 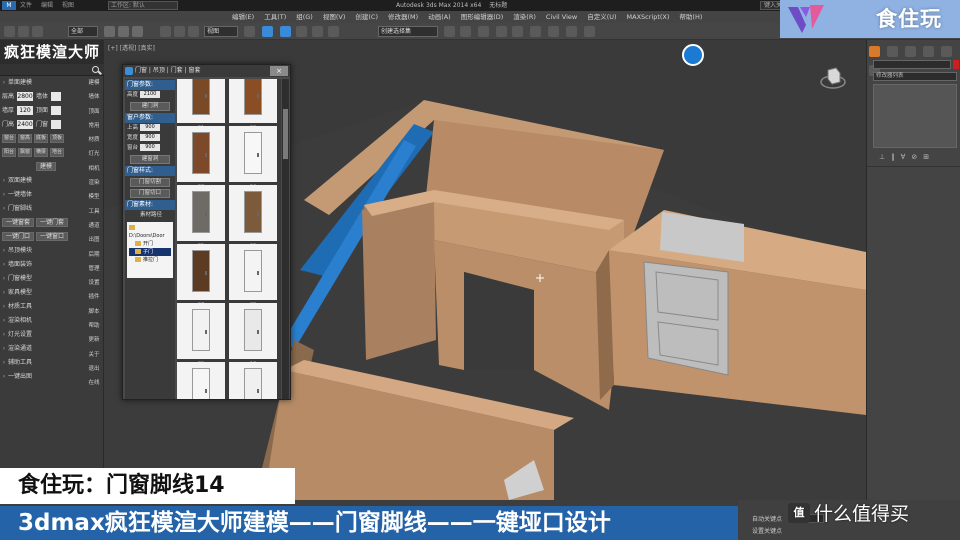 What do you see at coordinates (42, 335) in the screenshot?
I see `plugin-section: › 灯光设置` at bounding box center [42, 335].